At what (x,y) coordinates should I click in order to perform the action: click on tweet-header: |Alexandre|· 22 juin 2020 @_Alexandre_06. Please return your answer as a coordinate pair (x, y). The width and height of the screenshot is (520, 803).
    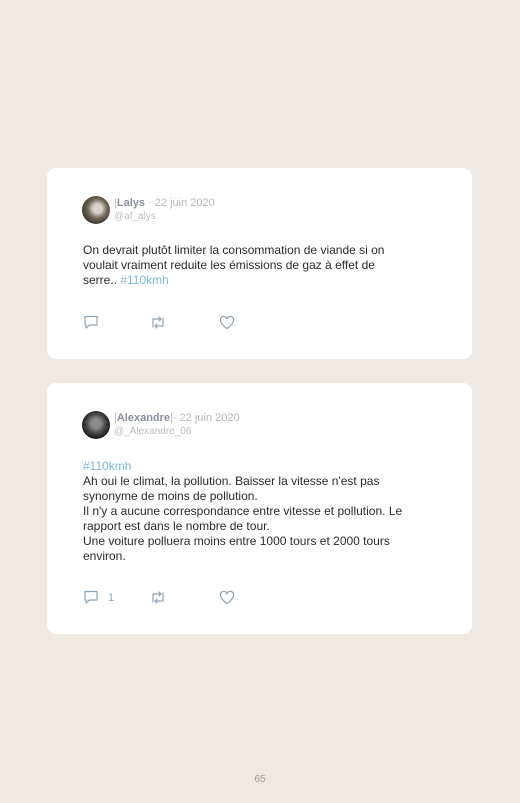
    Looking at the image, I should click on (177, 425).